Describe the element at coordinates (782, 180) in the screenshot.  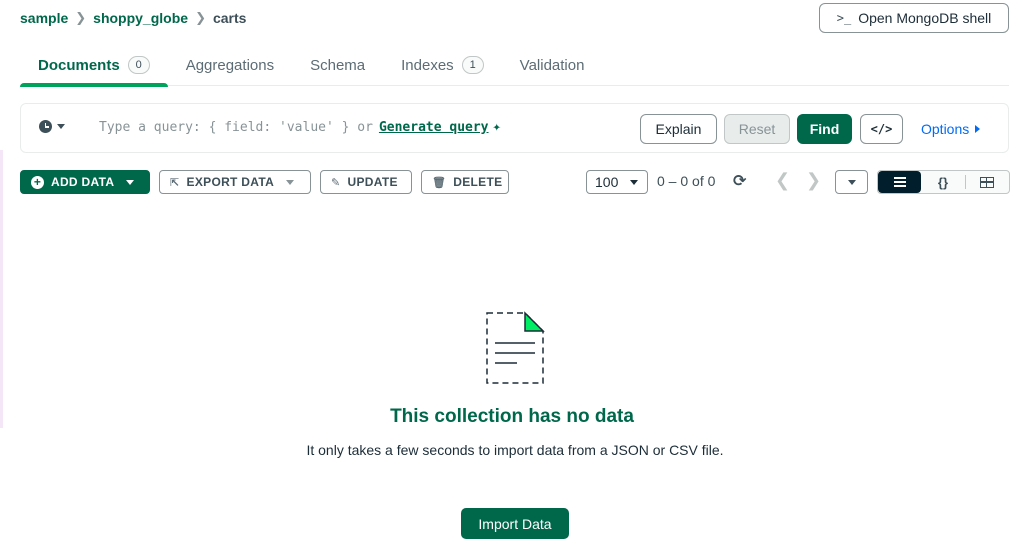
I see `previous-page-icon: ❮` at that location.